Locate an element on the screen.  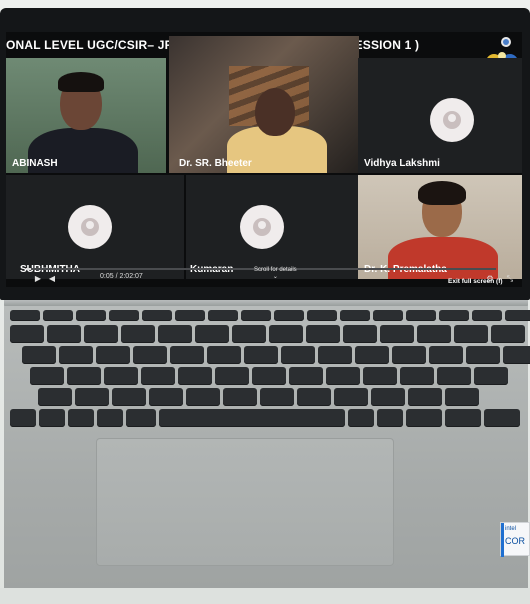
participant-tile-abinash: ABINASH is located at coordinates (86, 115).